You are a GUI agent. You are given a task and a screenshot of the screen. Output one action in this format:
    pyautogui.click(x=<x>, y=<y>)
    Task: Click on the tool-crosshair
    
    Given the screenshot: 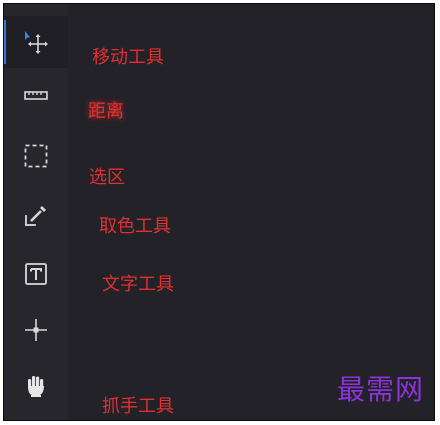 What is the action you would take?
    pyautogui.click(x=36, y=330)
    